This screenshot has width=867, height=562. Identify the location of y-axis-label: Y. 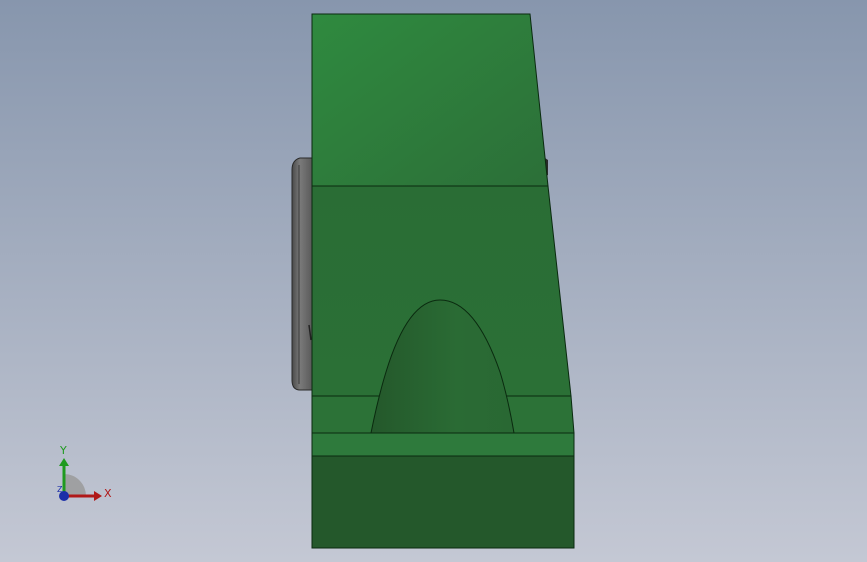
(63, 450).